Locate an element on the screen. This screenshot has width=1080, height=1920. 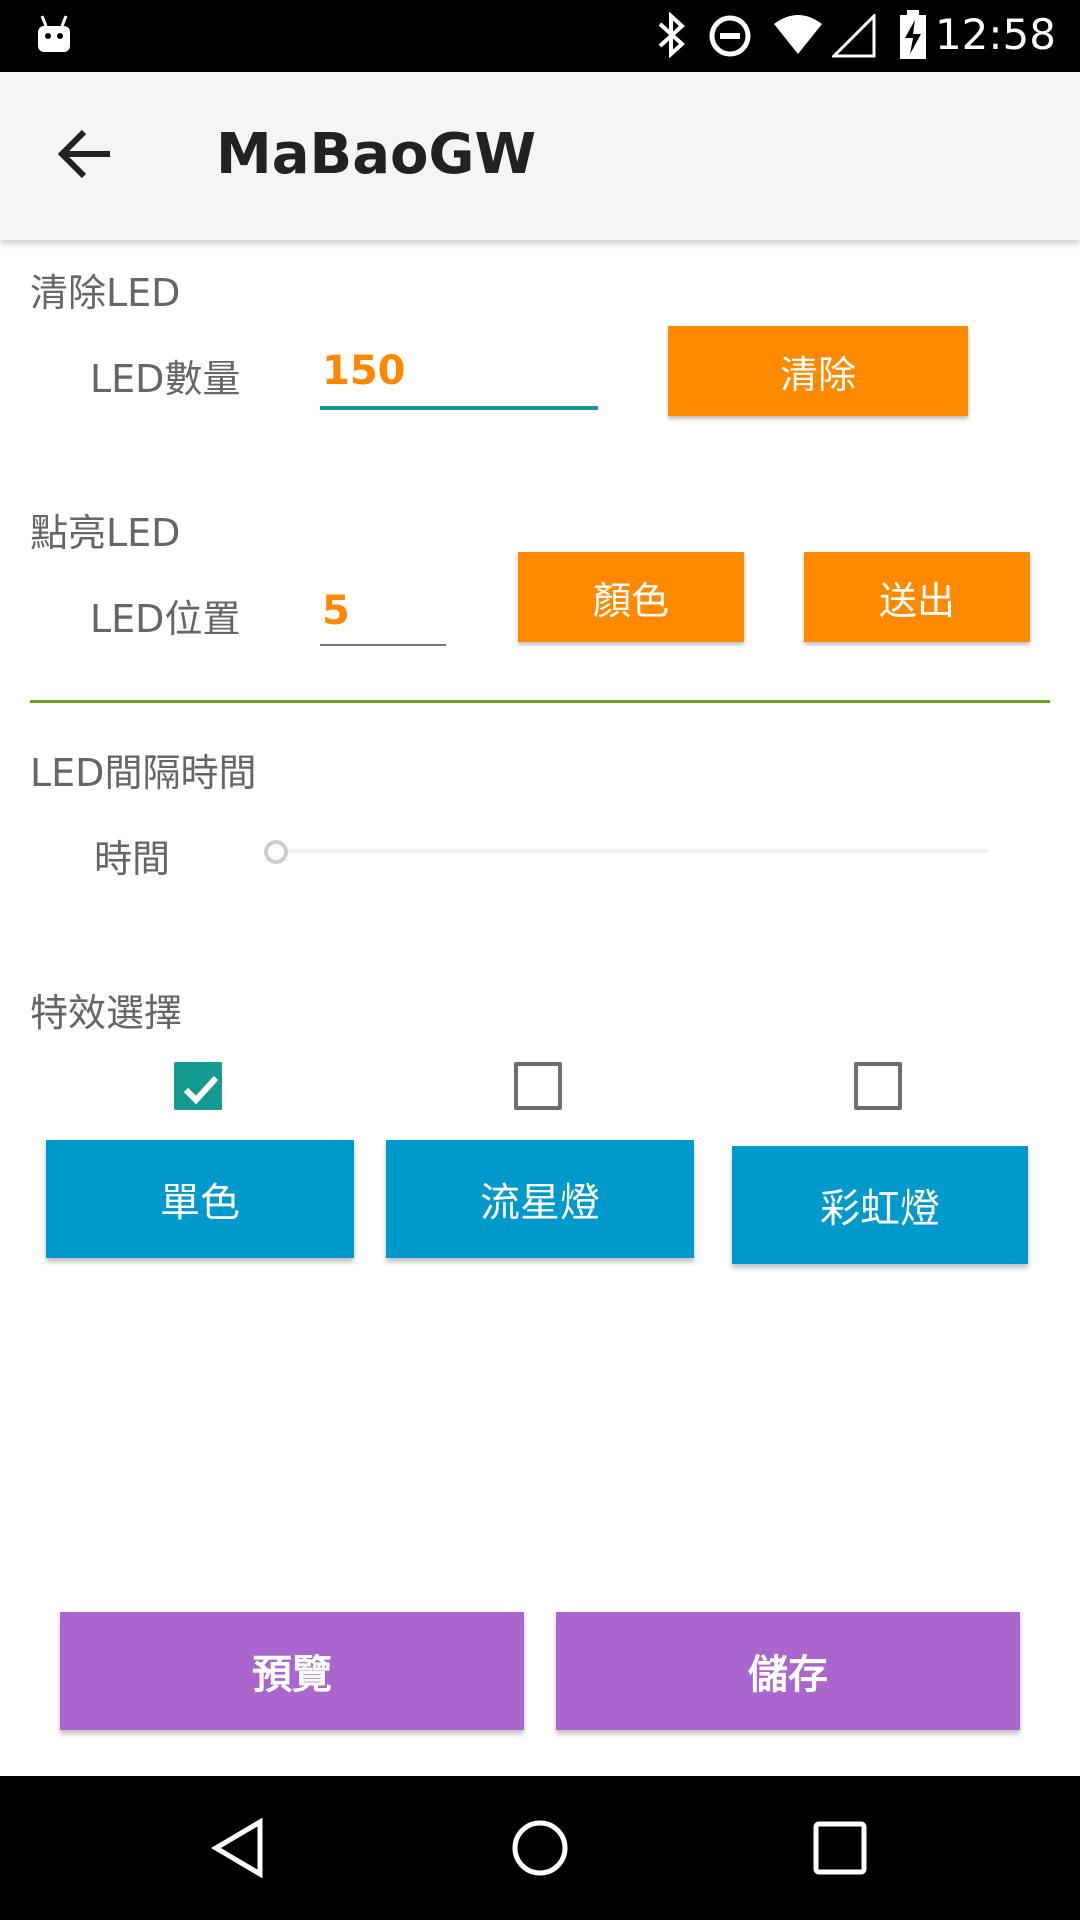
effect-single-color-checkbox is located at coordinates (198, 1086).